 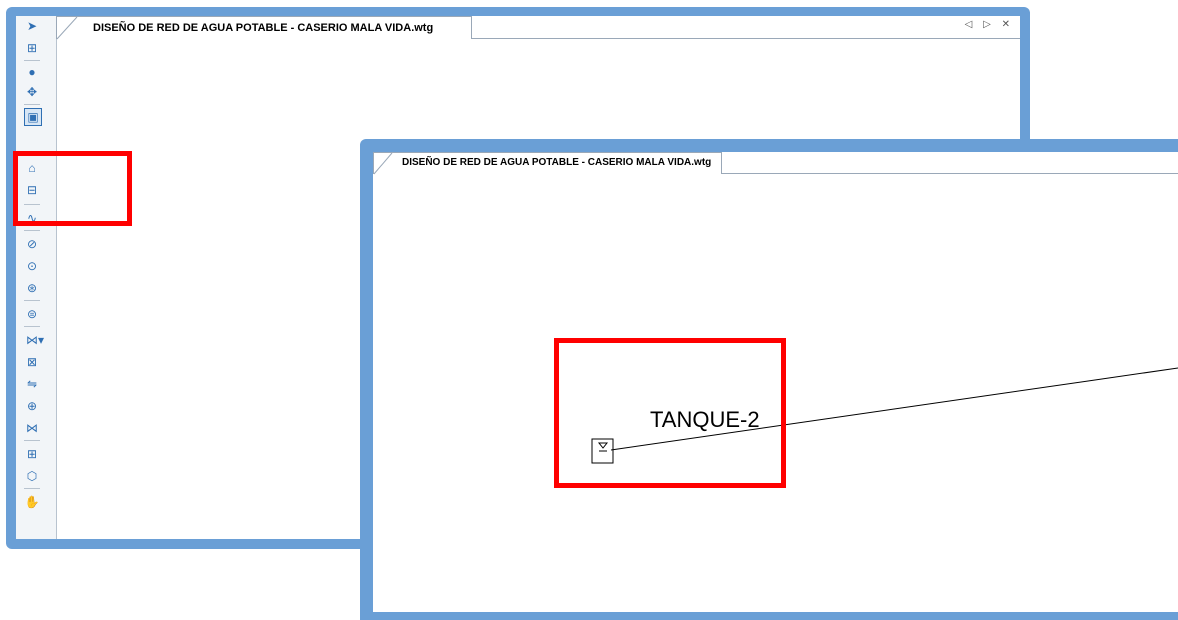 What do you see at coordinates (32, 92) in the screenshot?
I see `hydrant-icon: ✥` at bounding box center [32, 92].